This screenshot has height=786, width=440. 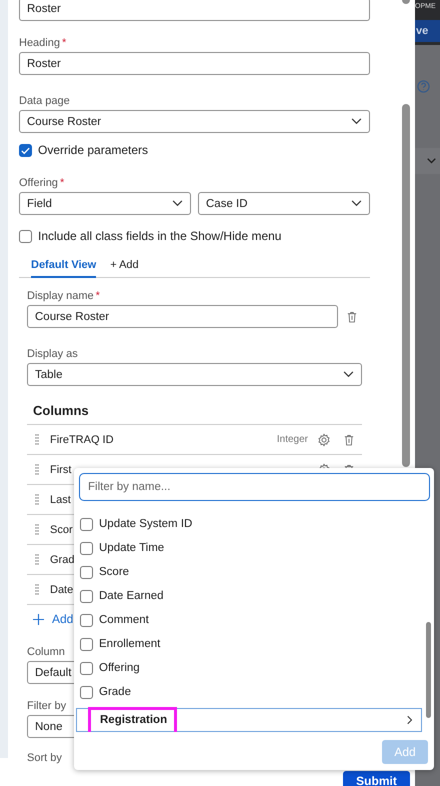 I want to click on column-name: FireTRAQ ID, so click(x=82, y=440).